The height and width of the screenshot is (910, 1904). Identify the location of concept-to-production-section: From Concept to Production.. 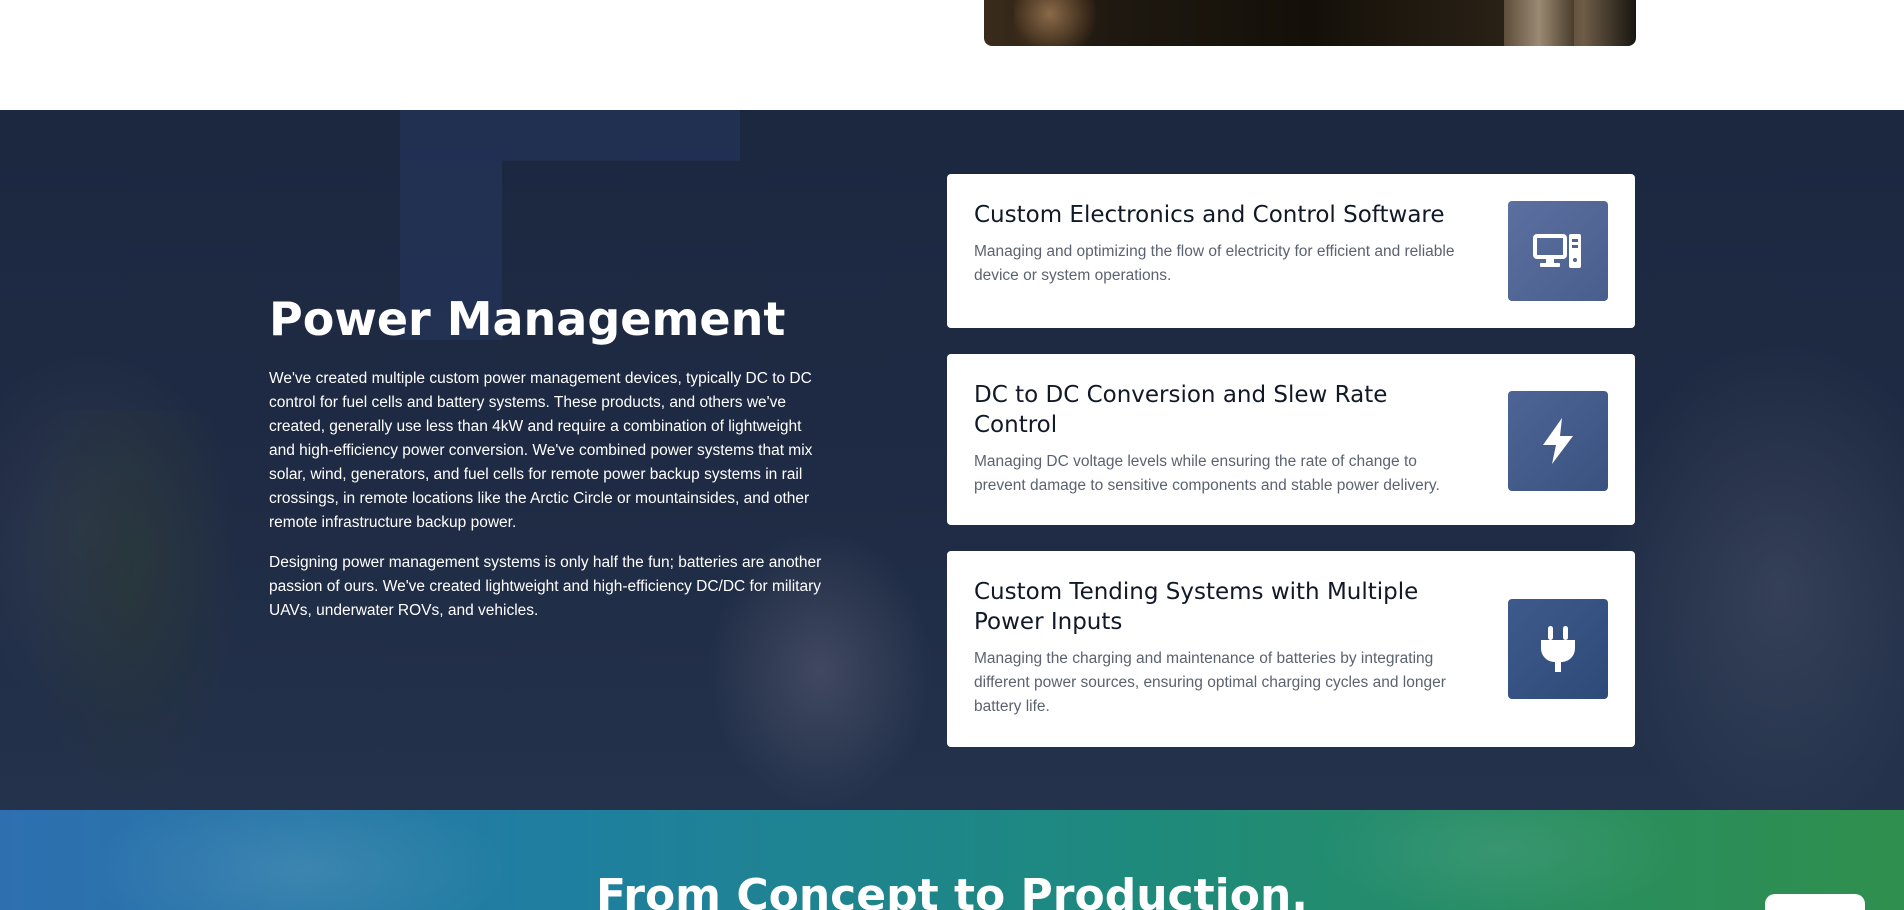
(952, 860).